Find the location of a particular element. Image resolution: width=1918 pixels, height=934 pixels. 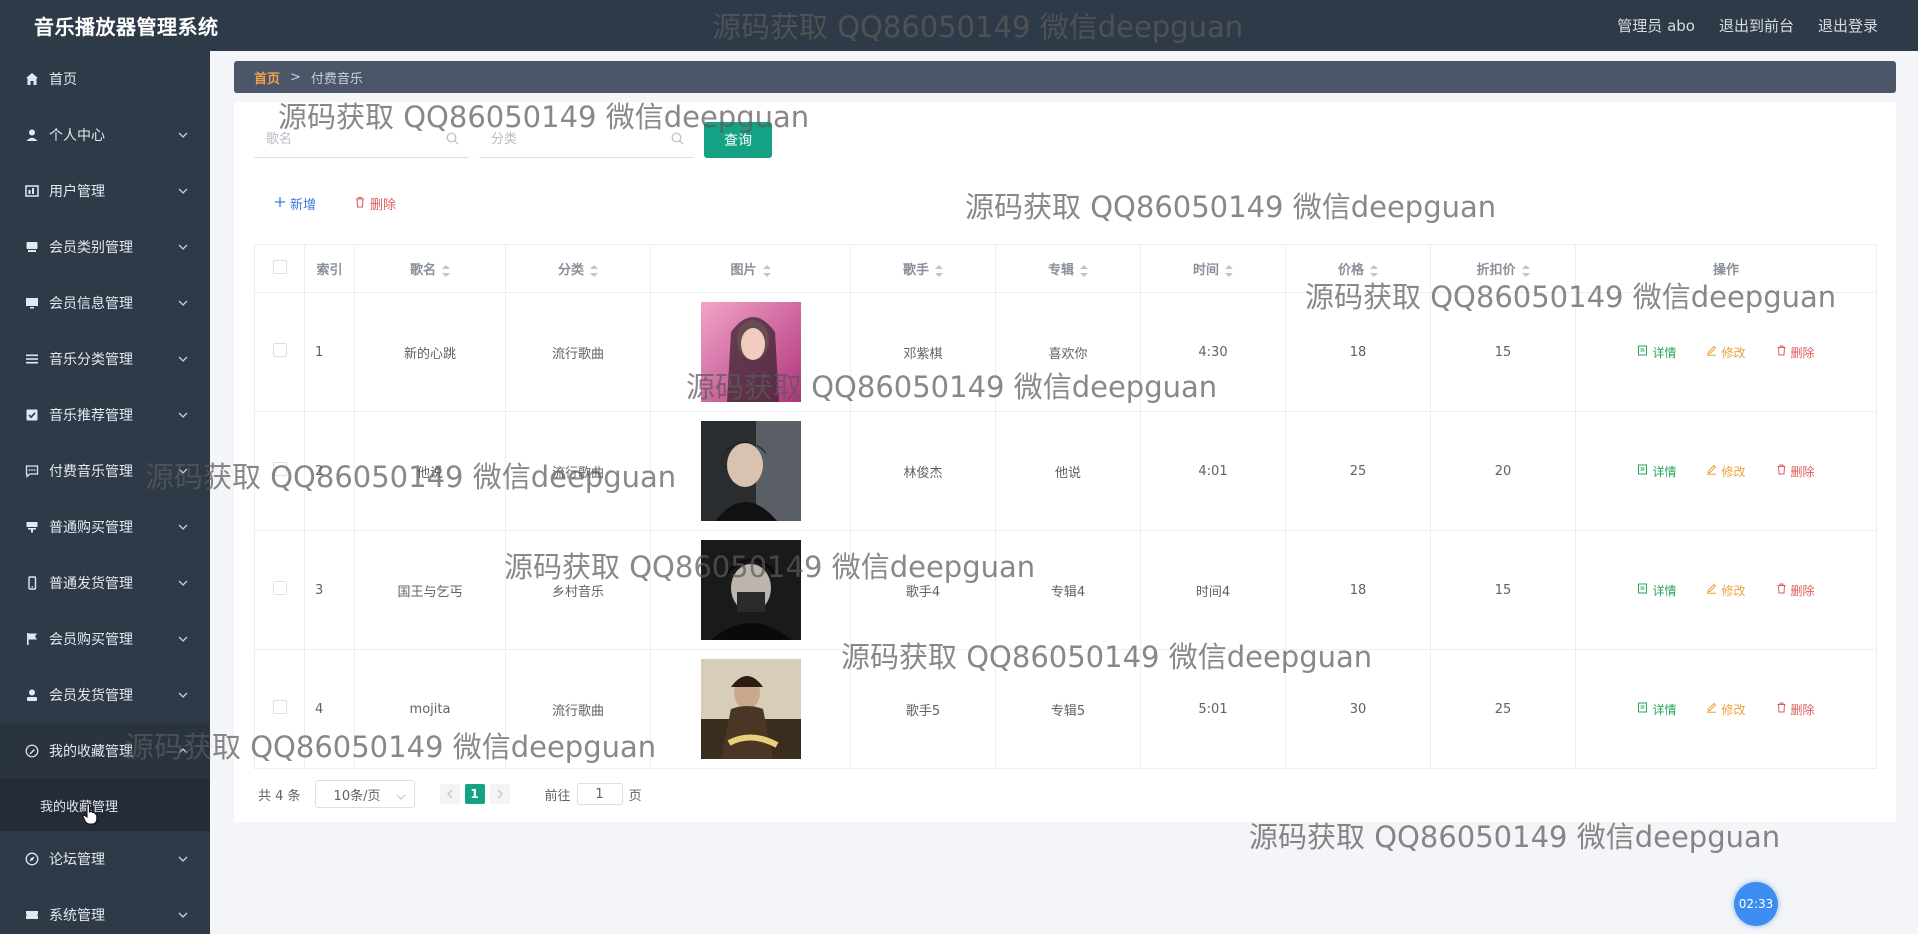

header-image: 图片 is located at coordinates (750, 268).